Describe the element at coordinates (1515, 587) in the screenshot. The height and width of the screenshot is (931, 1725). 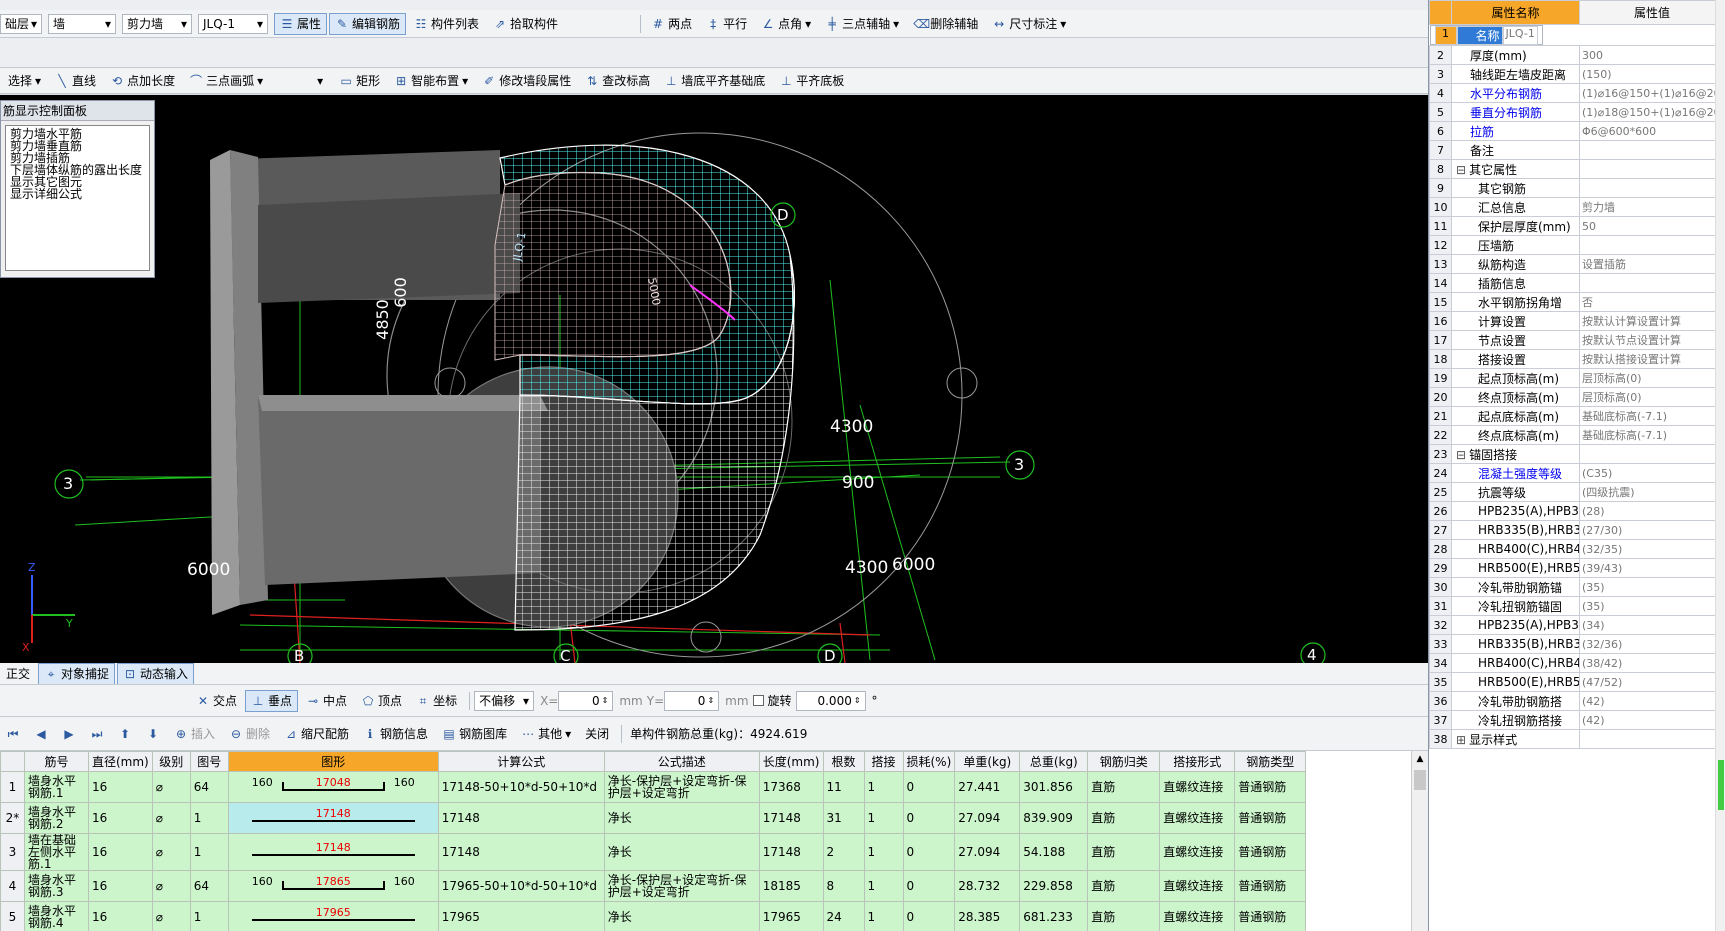
I see `property-name: 冷轧带肋钢筋锚` at that location.